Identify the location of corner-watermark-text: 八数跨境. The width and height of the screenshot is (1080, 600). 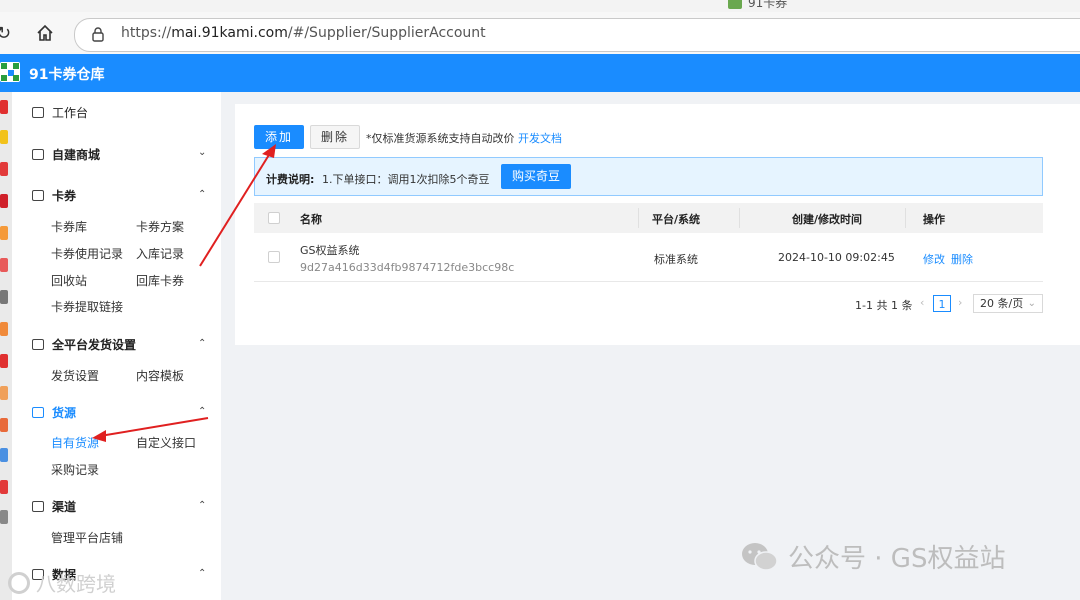
(76, 584).